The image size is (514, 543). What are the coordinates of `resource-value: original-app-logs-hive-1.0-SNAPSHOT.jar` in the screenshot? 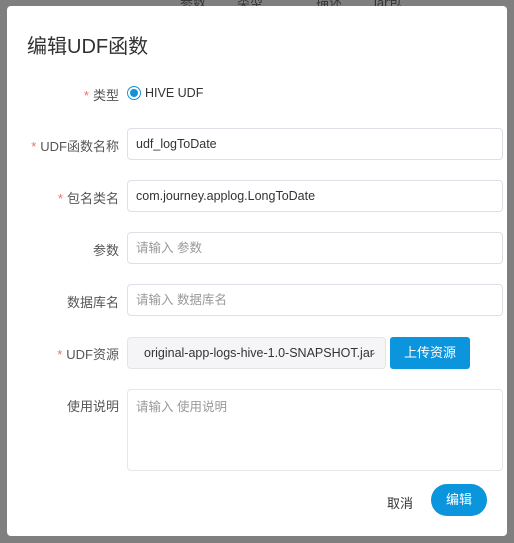 It's located at (259, 353).